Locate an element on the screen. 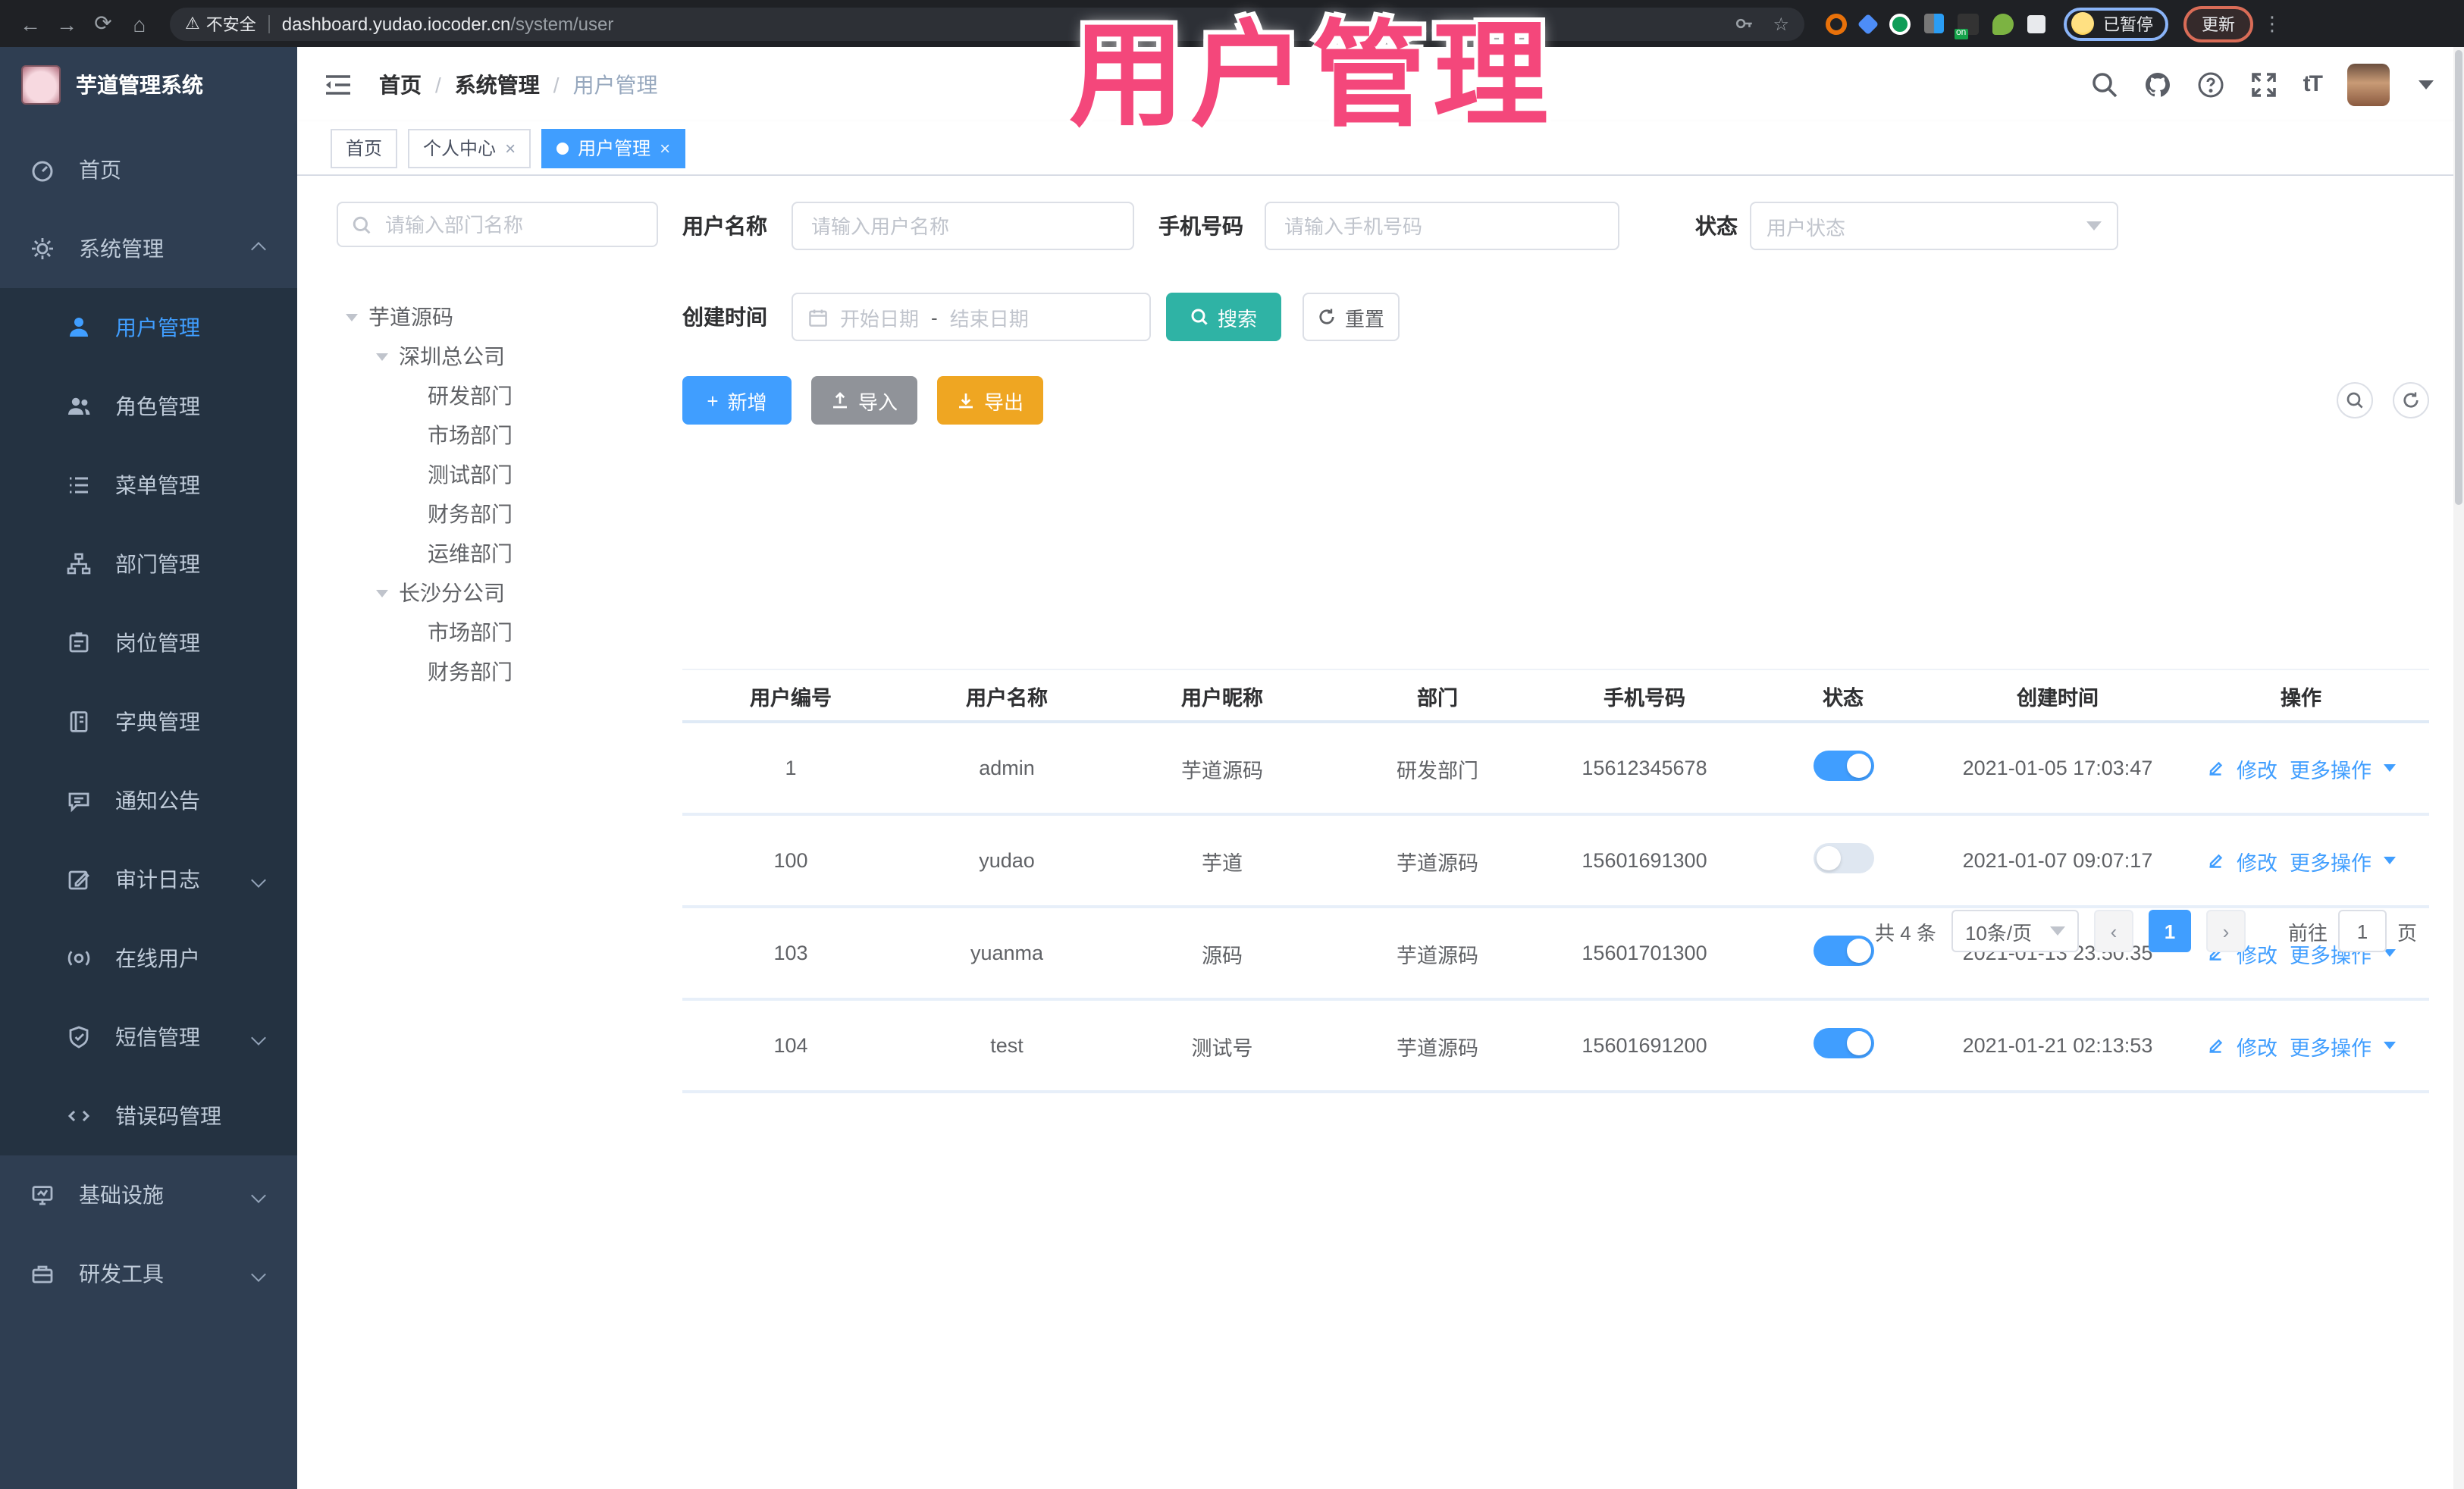 This screenshot has height=1489, width=2464. key-icon is located at coordinates (1745, 23).